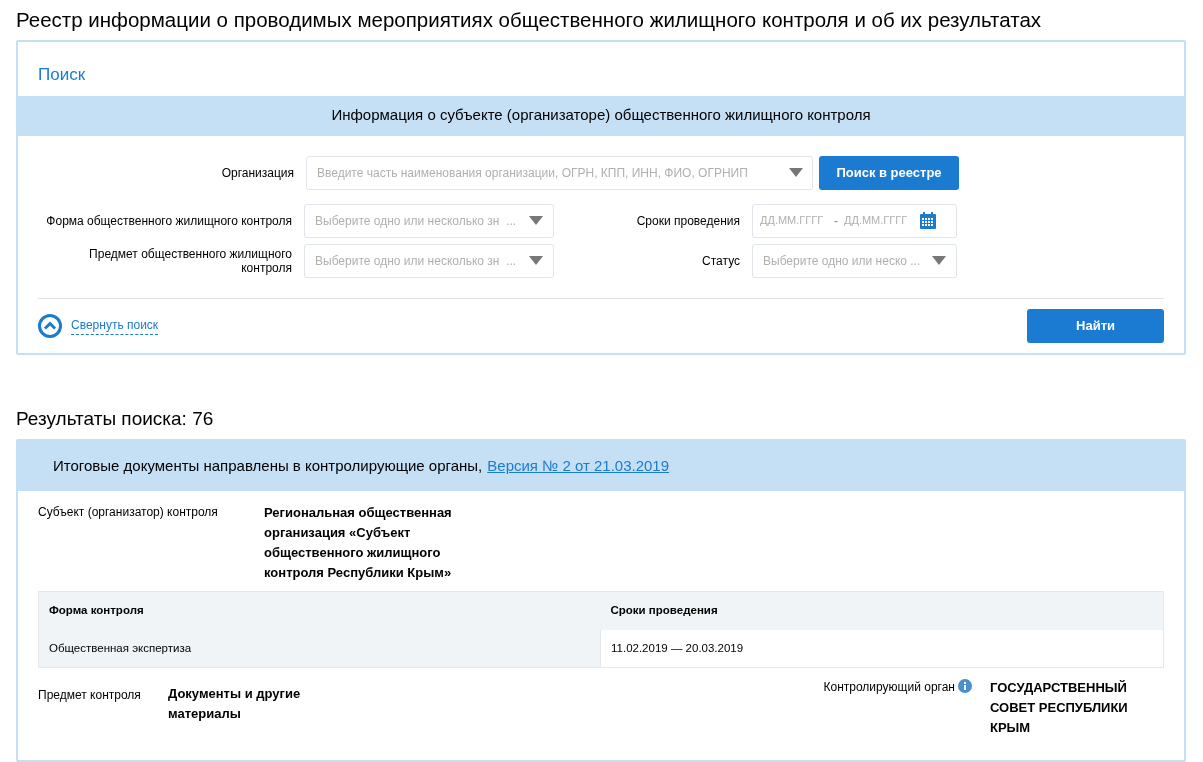 This screenshot has height=762, width=1203. I want to click on registry-search-button: Поиск в реестре, so click(889, 172).